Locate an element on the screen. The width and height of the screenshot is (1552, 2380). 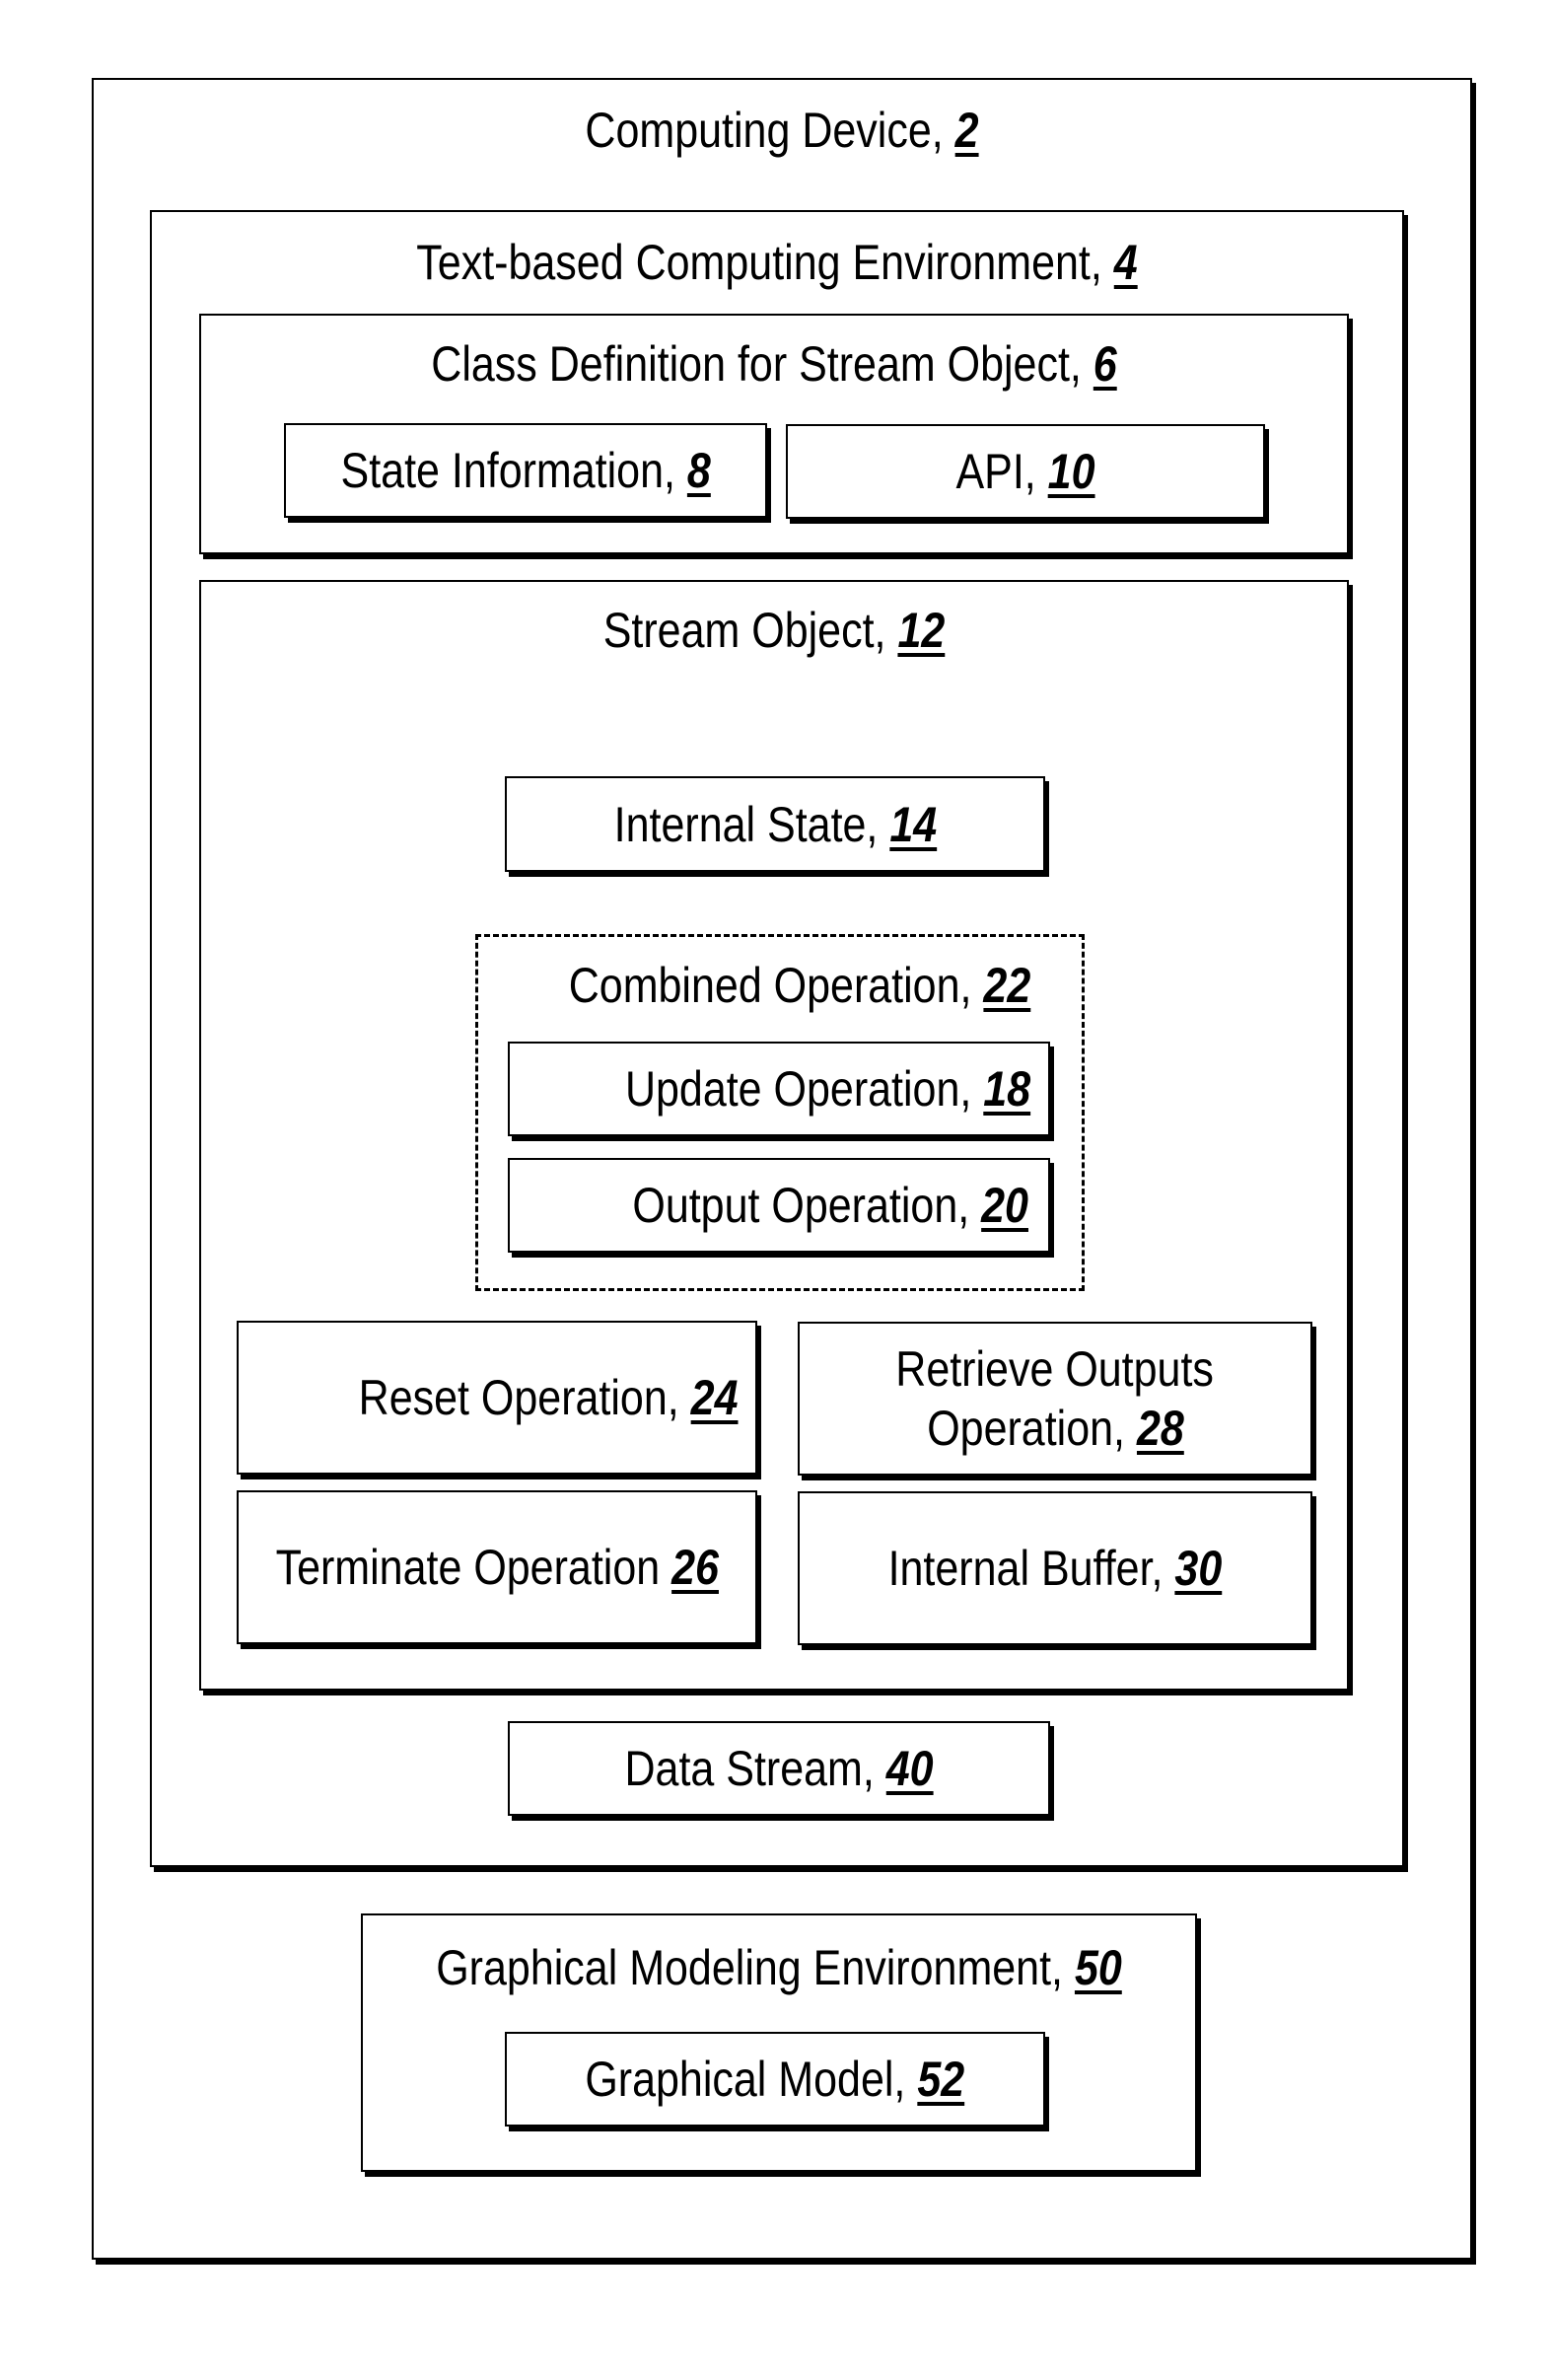
label: Update Operation, is located at coordinates (804, 1089).